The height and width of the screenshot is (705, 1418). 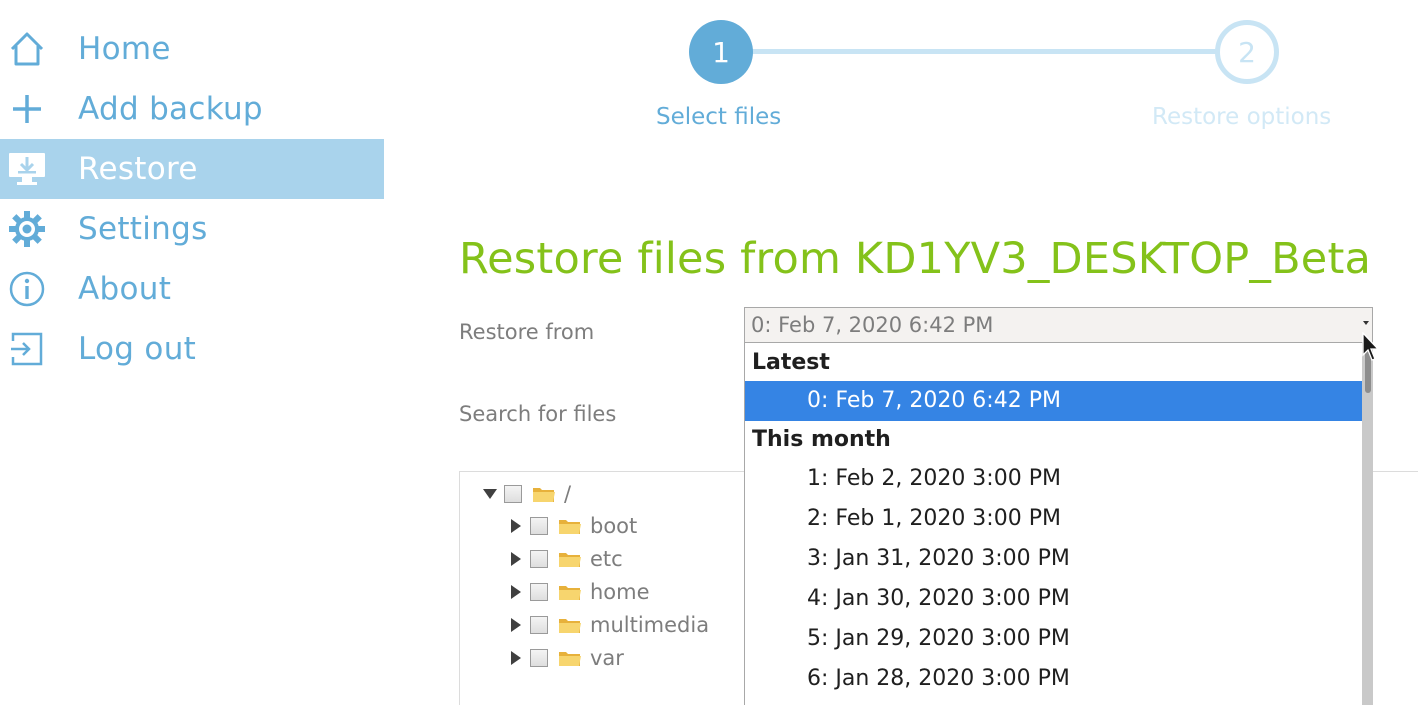 I want to click on sidebar-item-label: About, so click(x=125, y=289).